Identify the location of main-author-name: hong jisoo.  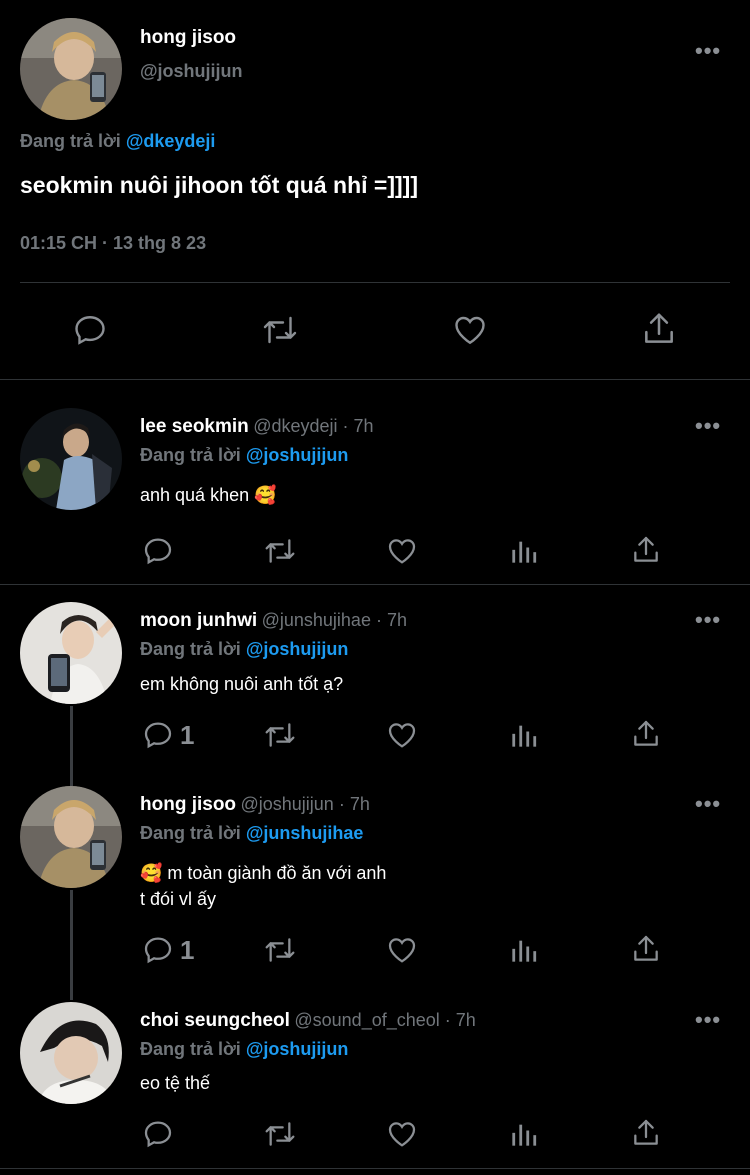
(188, 38).